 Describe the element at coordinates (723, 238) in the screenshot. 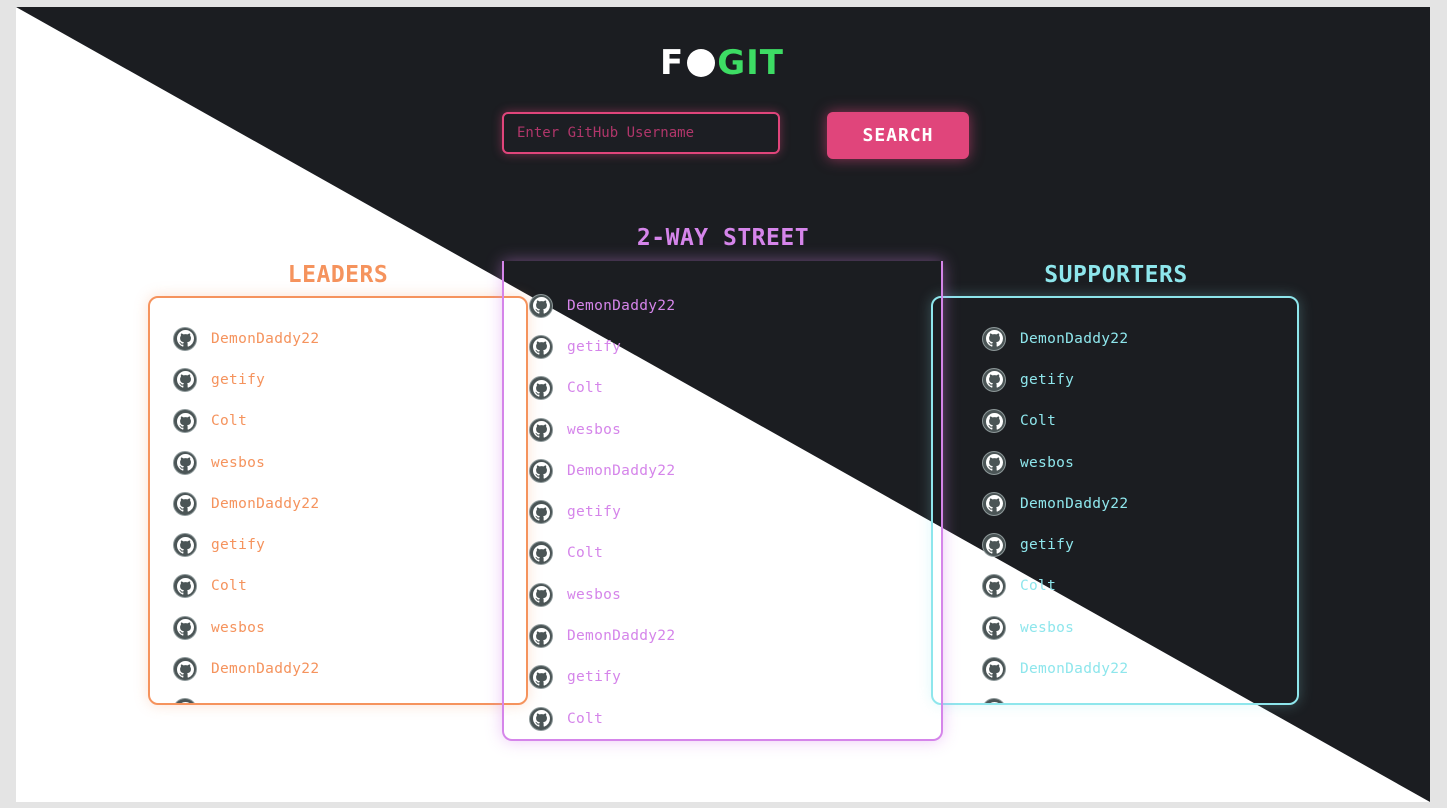

I see `two-way-street-title: 2-WAY STREET` at that location.